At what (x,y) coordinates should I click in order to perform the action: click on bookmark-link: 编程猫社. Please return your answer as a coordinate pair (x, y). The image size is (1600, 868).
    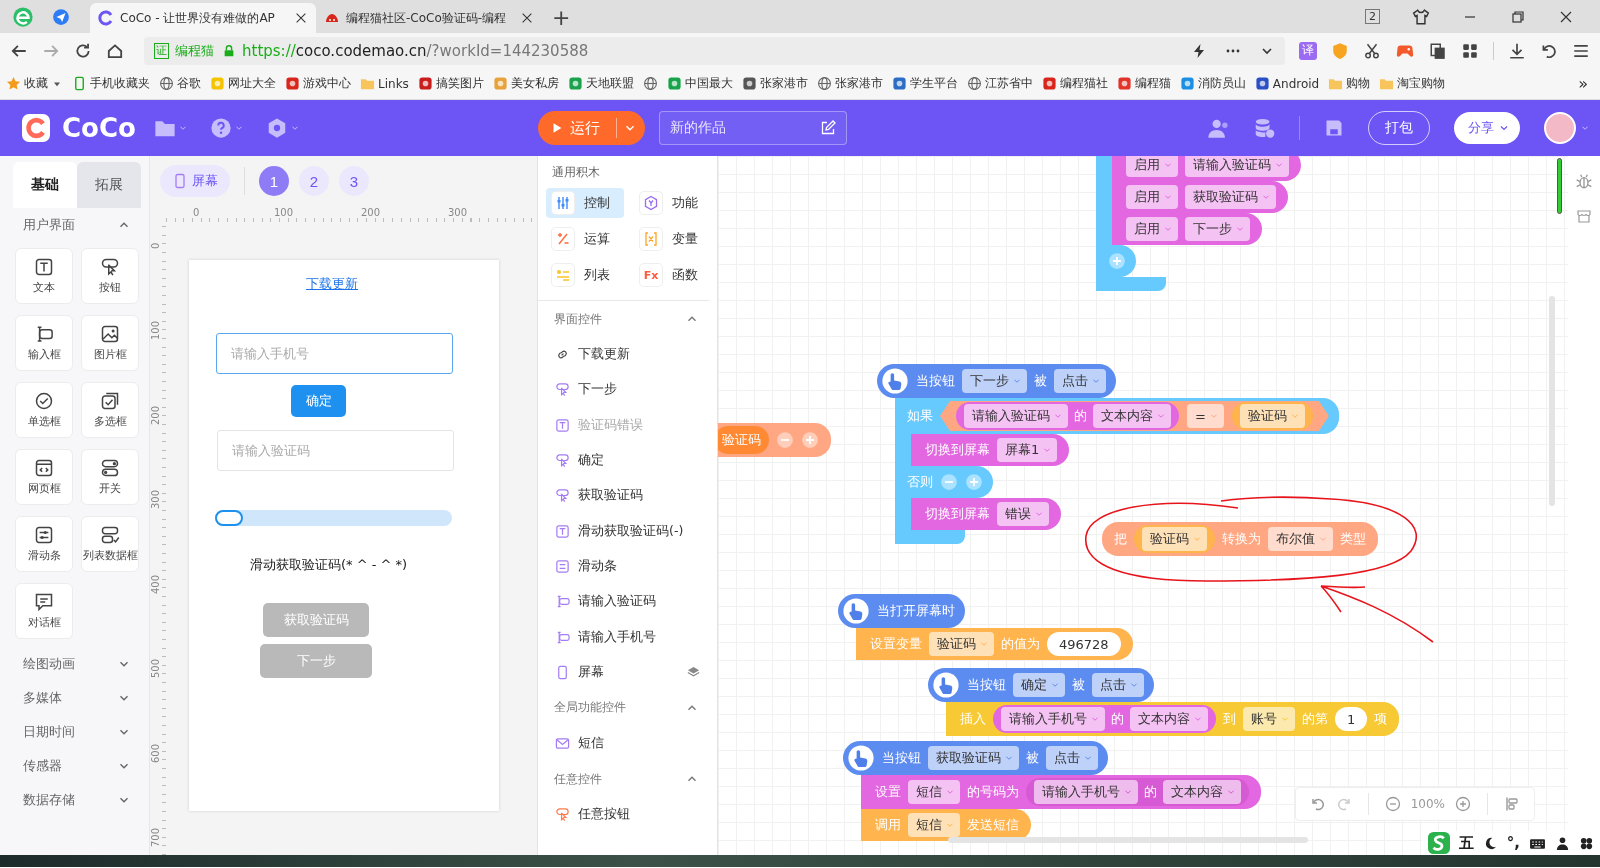
    Looking at the image, I should click on (1074, 83).